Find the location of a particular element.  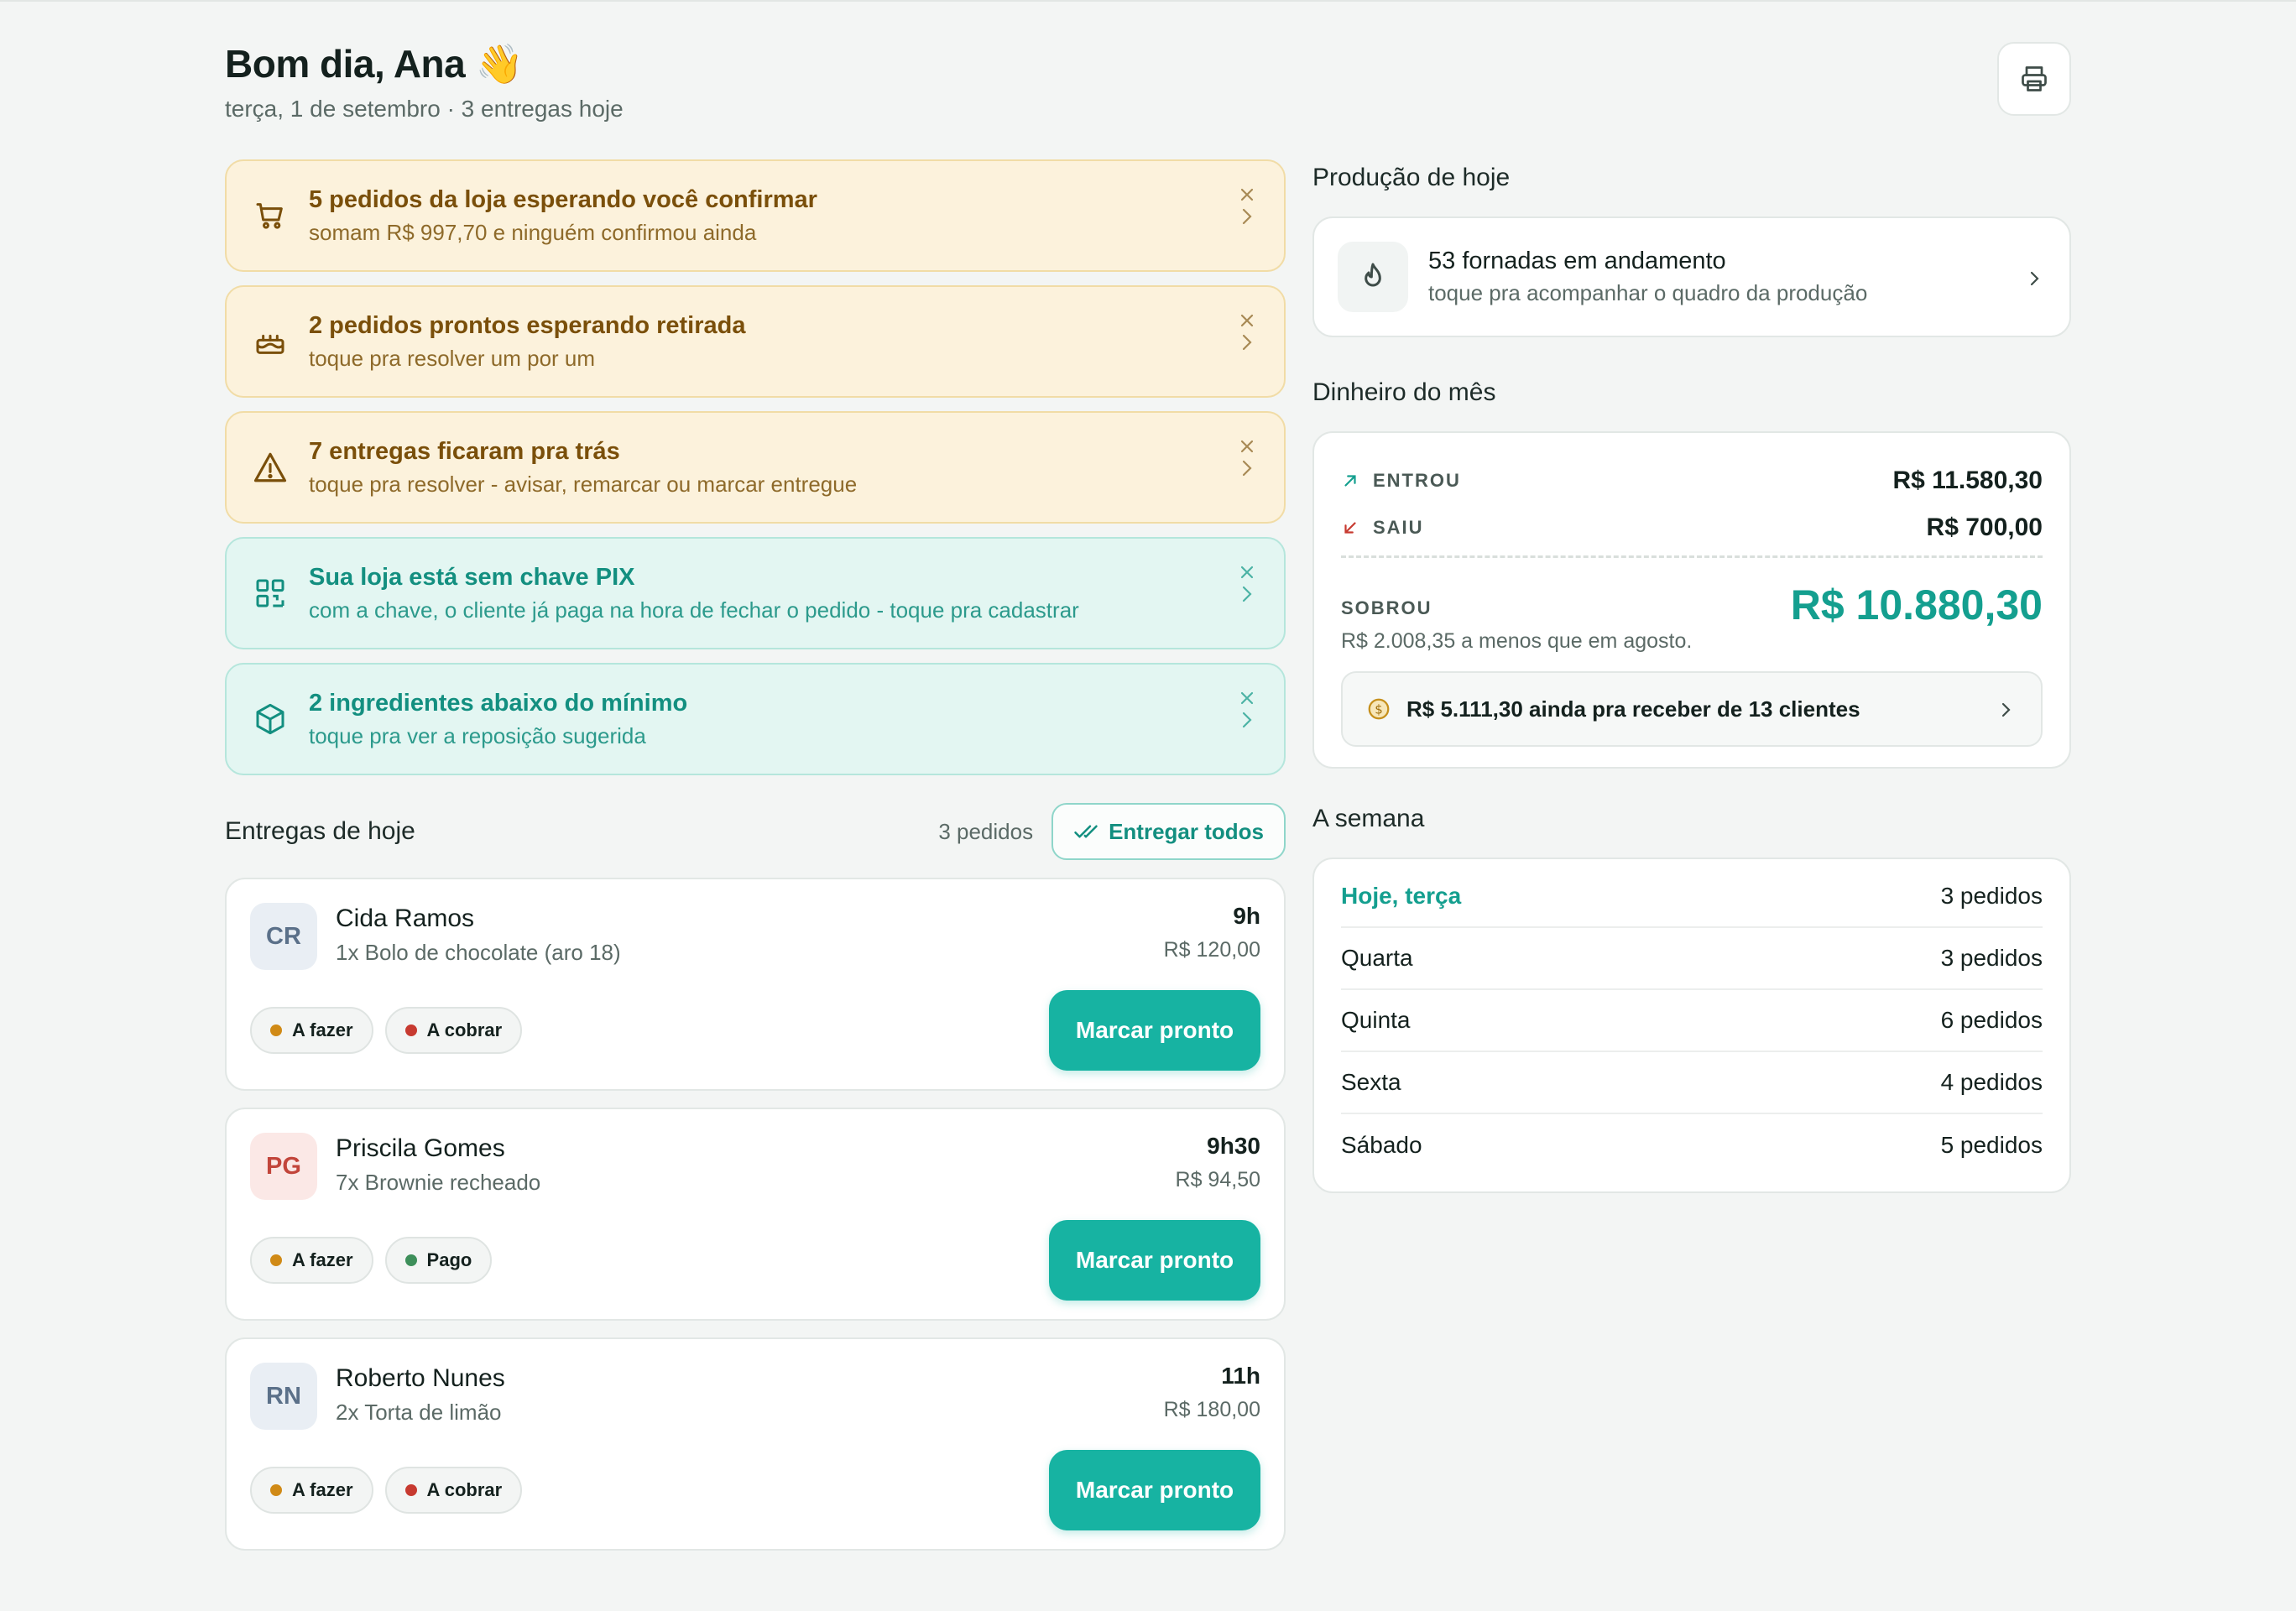

order-items: 1x Bolo de chocolate (aro 18) is located at coordinates (478, 952).